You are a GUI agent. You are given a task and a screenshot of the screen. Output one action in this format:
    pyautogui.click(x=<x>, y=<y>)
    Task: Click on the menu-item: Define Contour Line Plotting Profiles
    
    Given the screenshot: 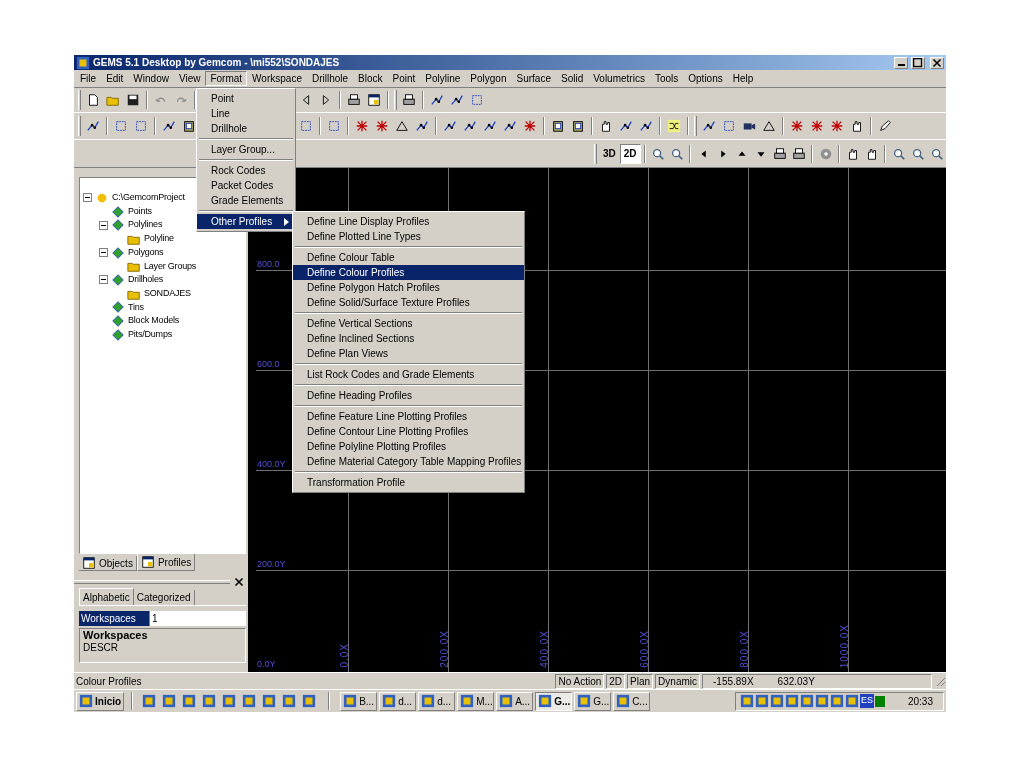 What is the action you would take?
    pyautogui.click(x=408, y=431)
    